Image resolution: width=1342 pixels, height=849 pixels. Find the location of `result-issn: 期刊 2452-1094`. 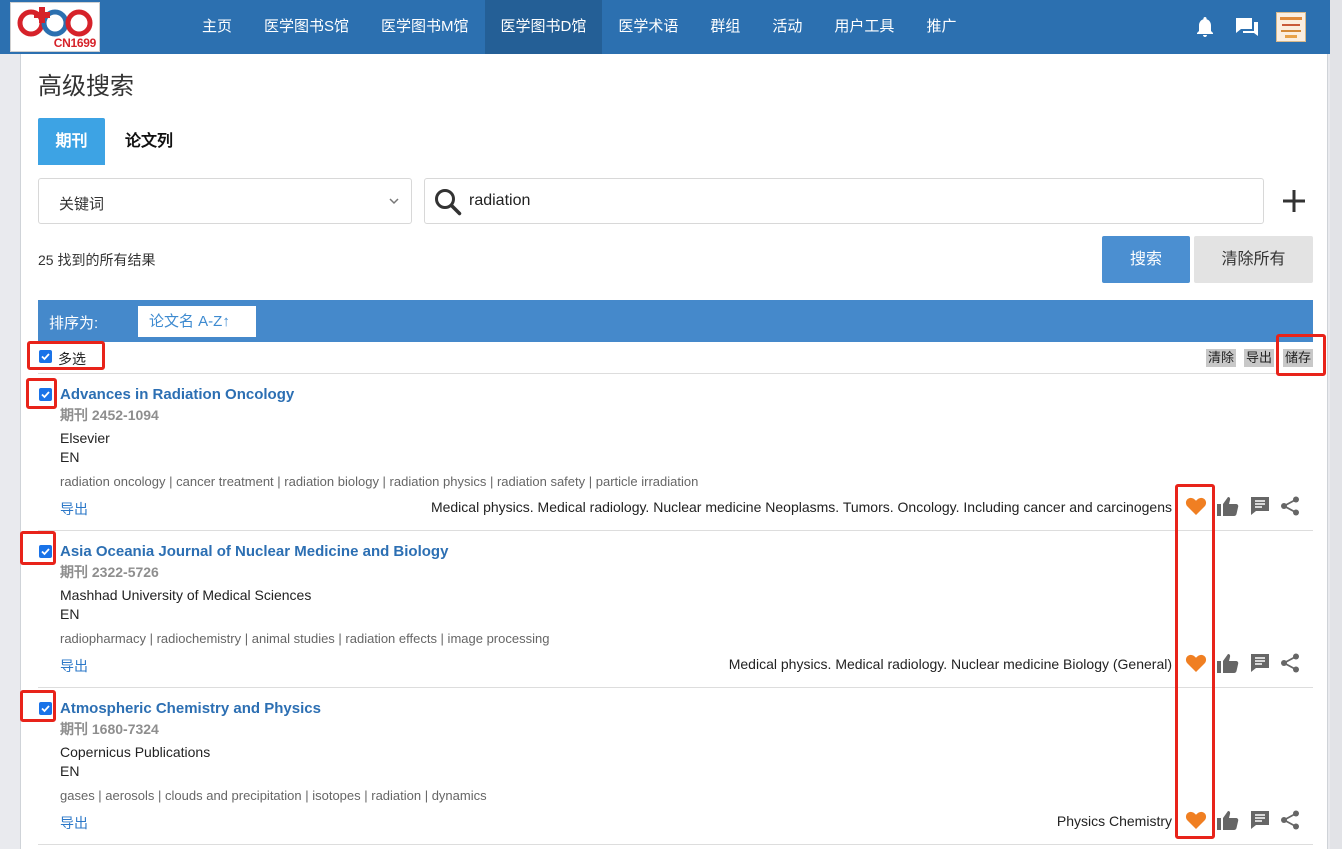

result-issn: 期刊 2452-1094 is located at coordinates (109, 415).